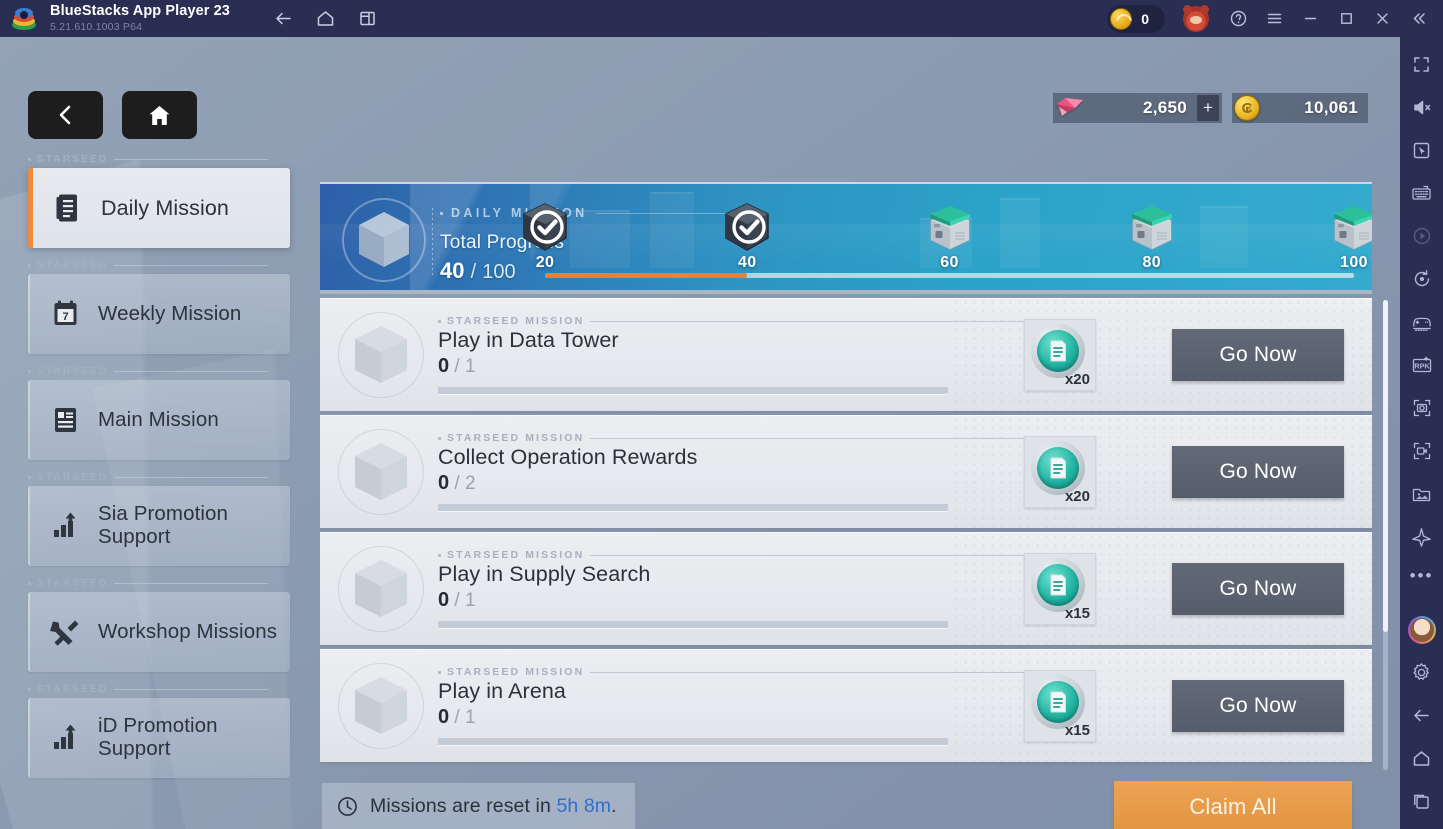 This screenshot has height=829, width=1443. Describe the element at coordinates (159, 420) in the screenshot. I see `sidebar-item-main-mission: Main Mission` at that location.